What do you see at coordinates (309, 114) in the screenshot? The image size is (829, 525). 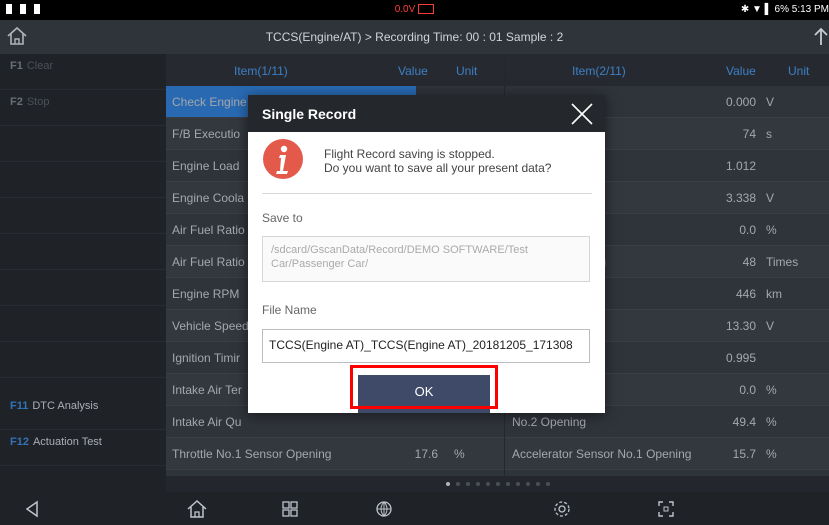 I see `dialog-title: Single Record` at bounding box center [309, 114].